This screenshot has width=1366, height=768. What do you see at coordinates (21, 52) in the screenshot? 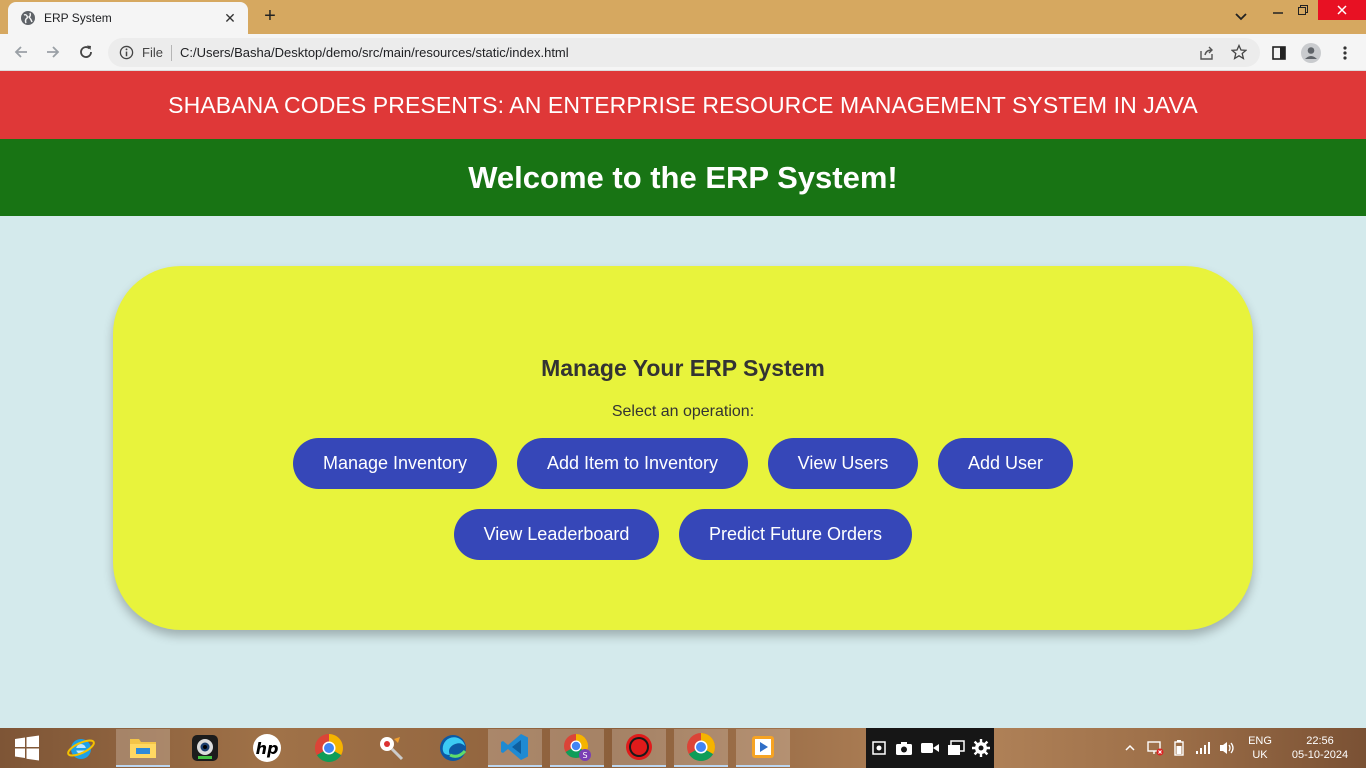
I see `back-icon` at bounding box center [21, 52].